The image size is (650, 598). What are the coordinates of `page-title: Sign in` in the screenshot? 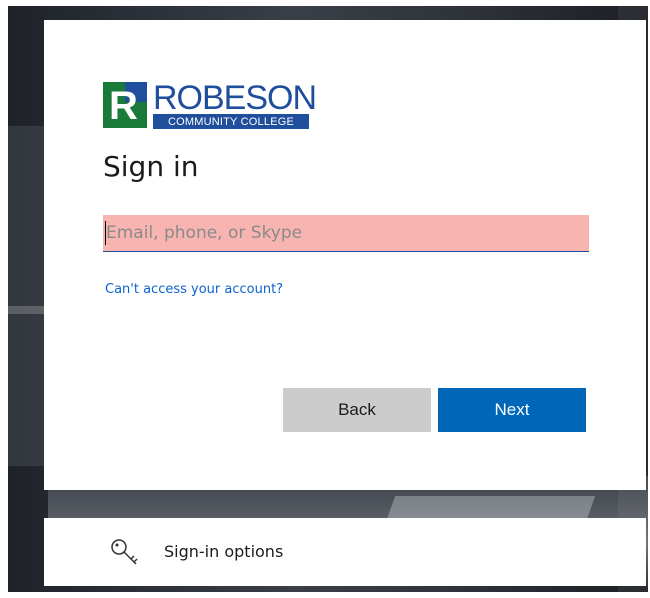 It's located at (151, 166).